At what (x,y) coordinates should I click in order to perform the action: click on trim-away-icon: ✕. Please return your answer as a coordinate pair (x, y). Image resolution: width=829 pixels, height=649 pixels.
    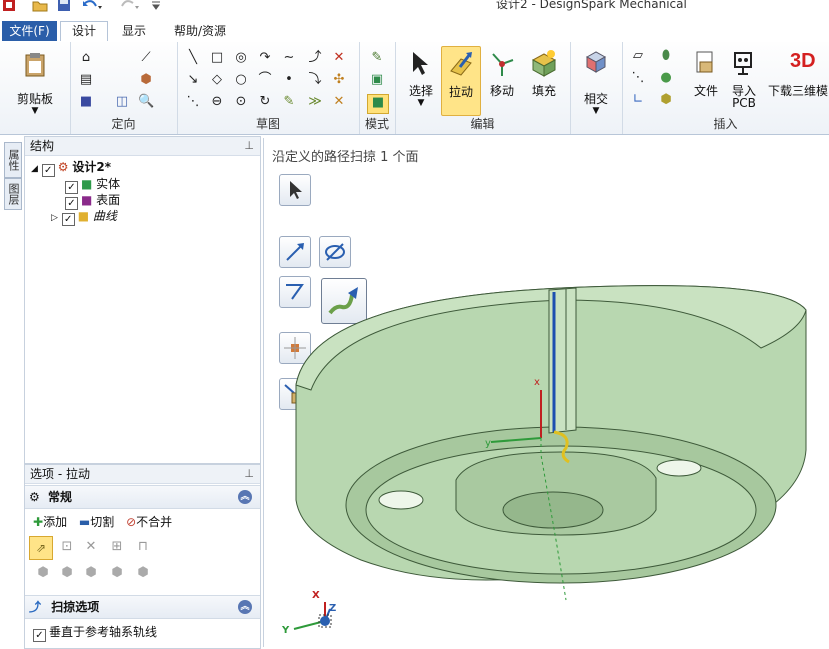
    Looking at the image, I should click on (339, 58).